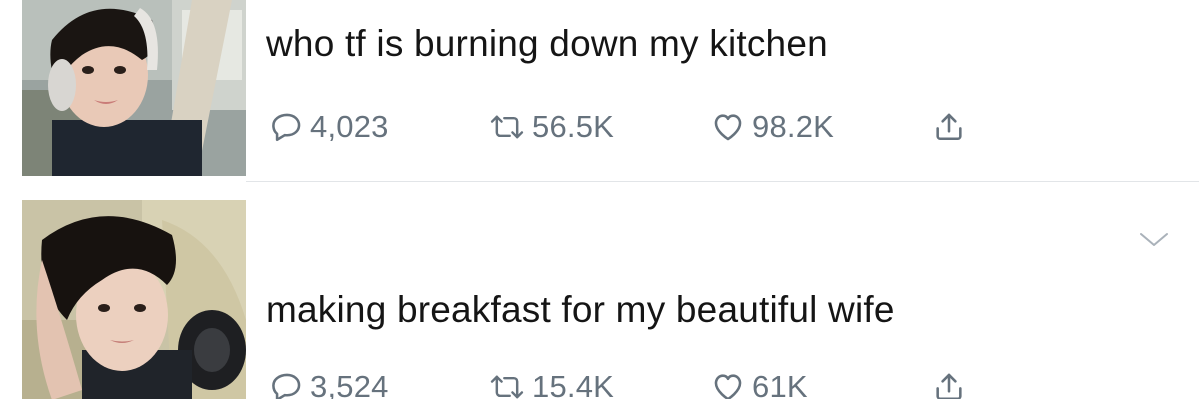 This screenshot has height=399, width=1199. I want to click on tweet-text: making breakfast for my beautiful wife, so click(580, 309).